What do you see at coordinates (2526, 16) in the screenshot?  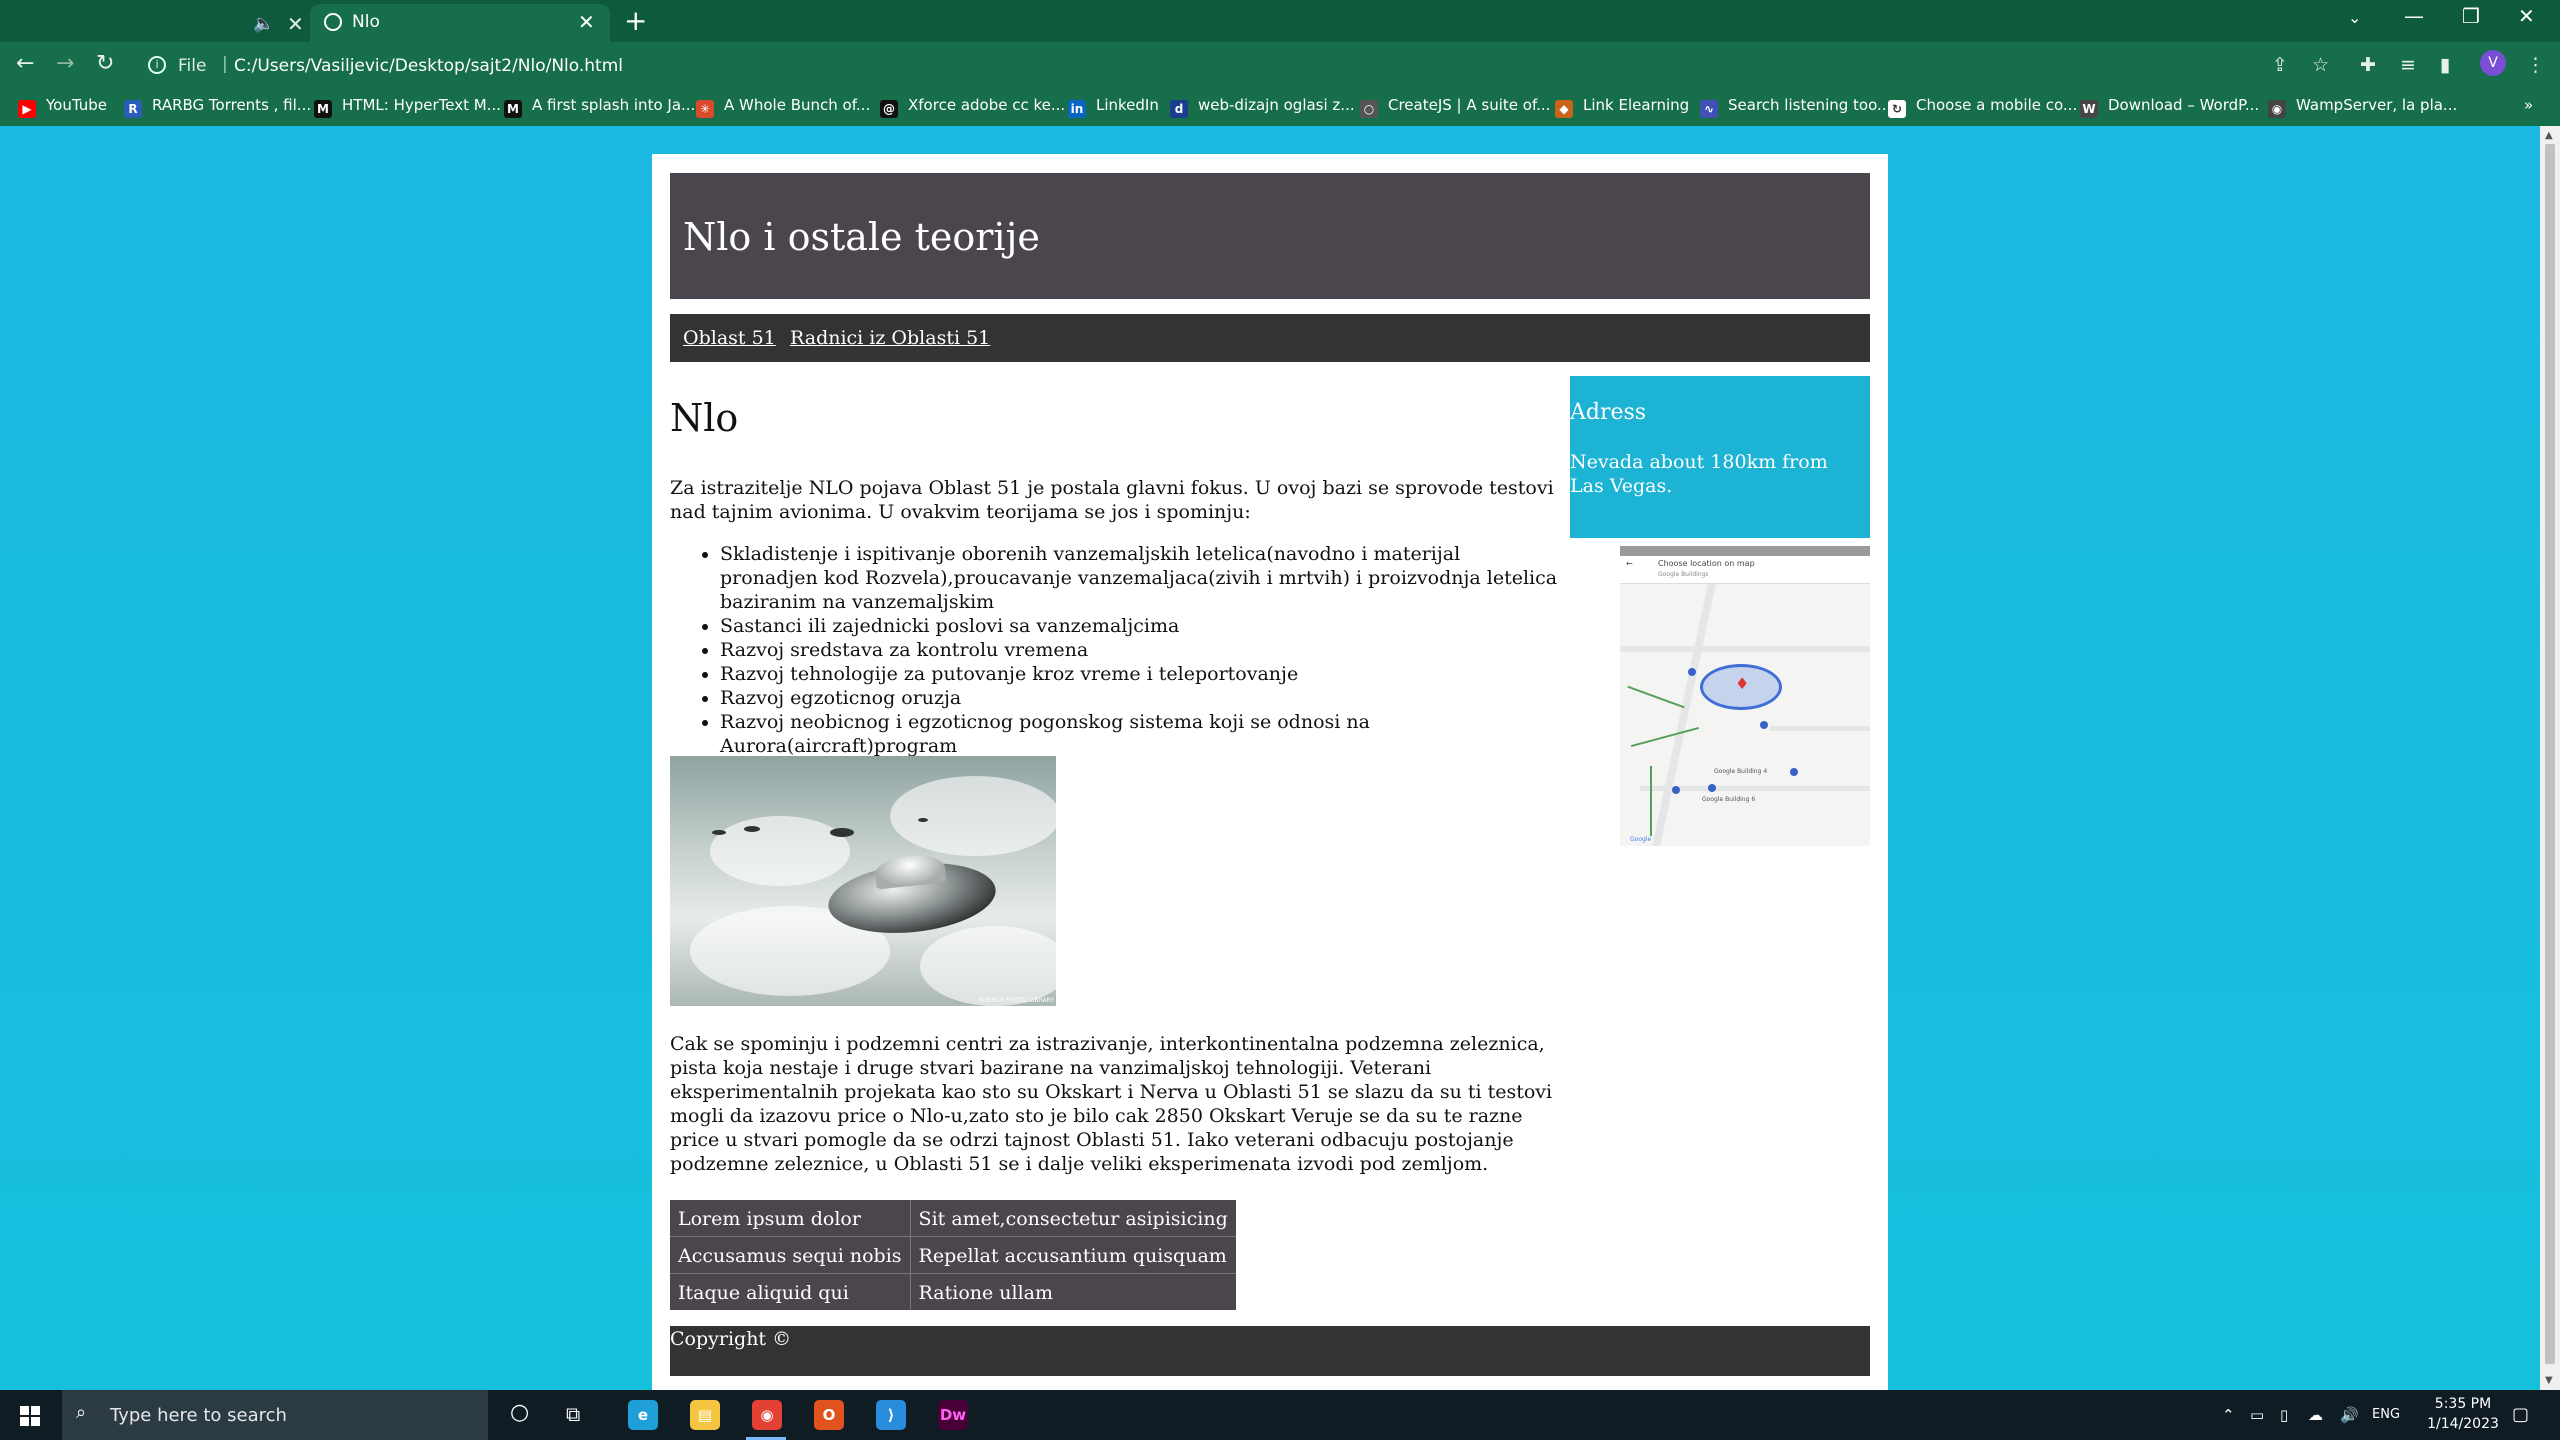 I see `close-window-icon: ✕` at bounding box center [2526, 16].